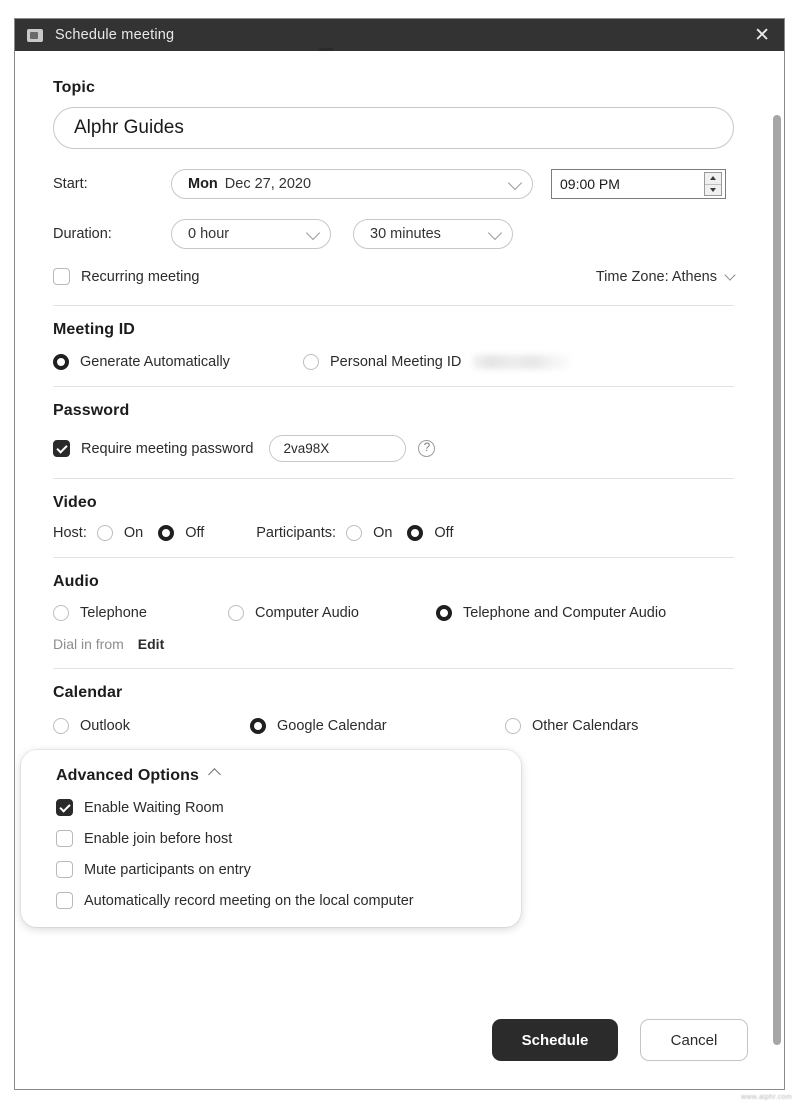 The image size is (800, 1107). Describe the element at coordinates (332, 726) in the screenshot. I see `option-label: Google Calendar` at that location.